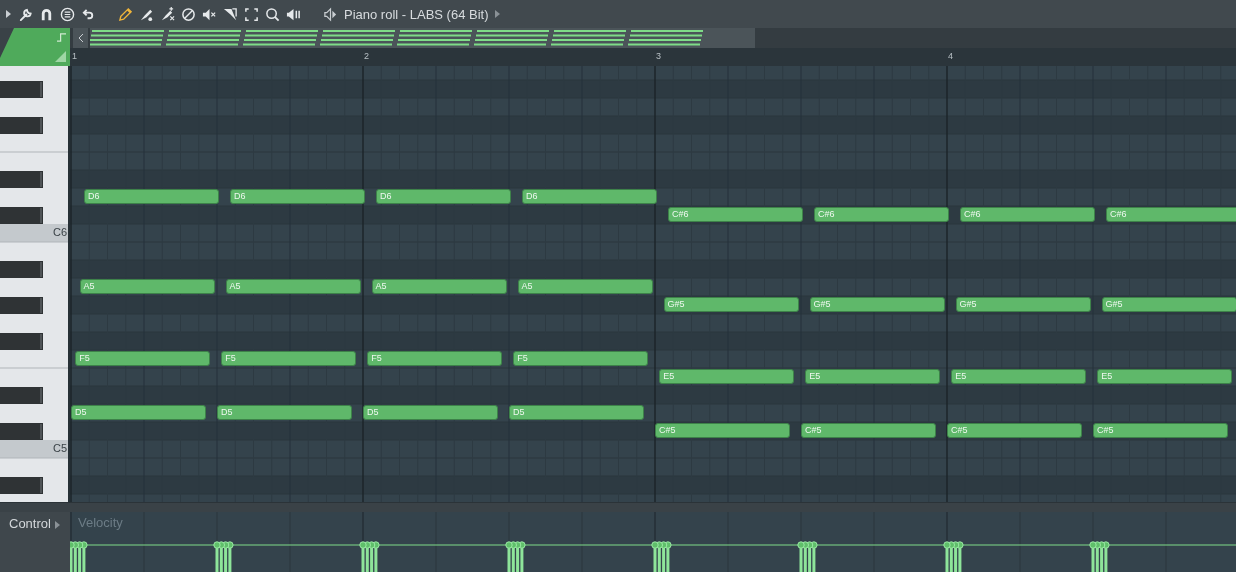  What do you see at coordinates (125, 14) in the screenshot?
I see `pencil-icon` at bounding box center [125, 14].